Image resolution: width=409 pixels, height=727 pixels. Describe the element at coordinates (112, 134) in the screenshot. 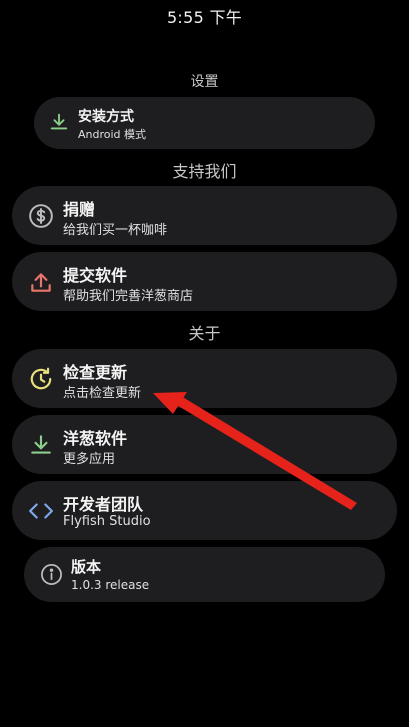

I see `install-method-subtitle: Android 模式` at that location.